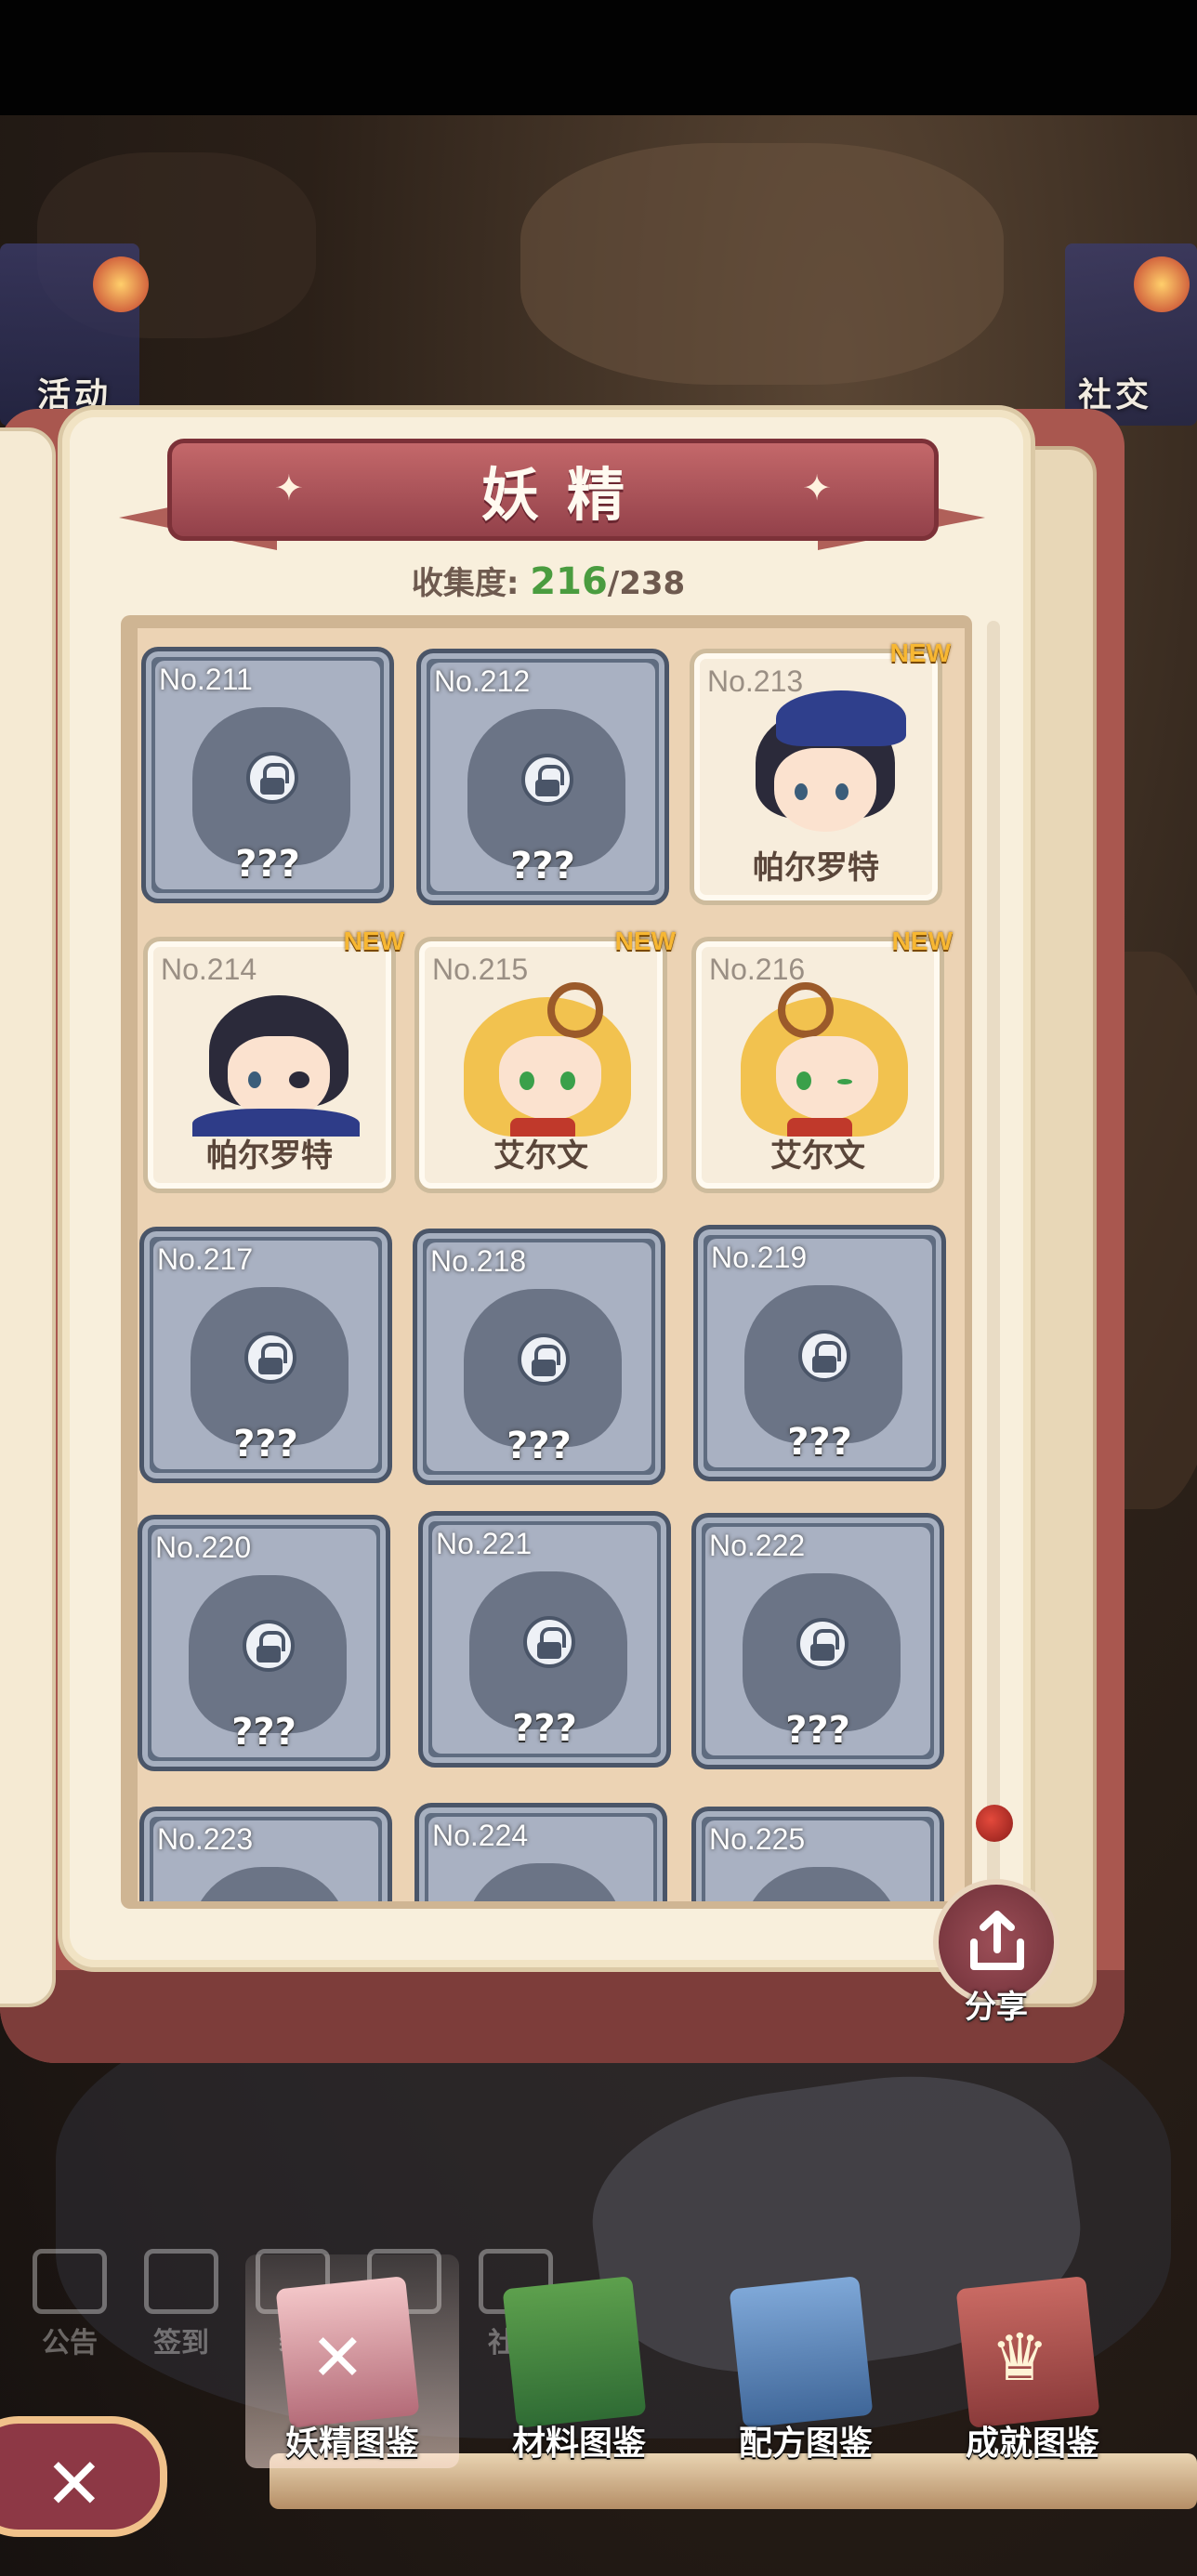  I want to click on card-number: No.220, so click(203, 1547).